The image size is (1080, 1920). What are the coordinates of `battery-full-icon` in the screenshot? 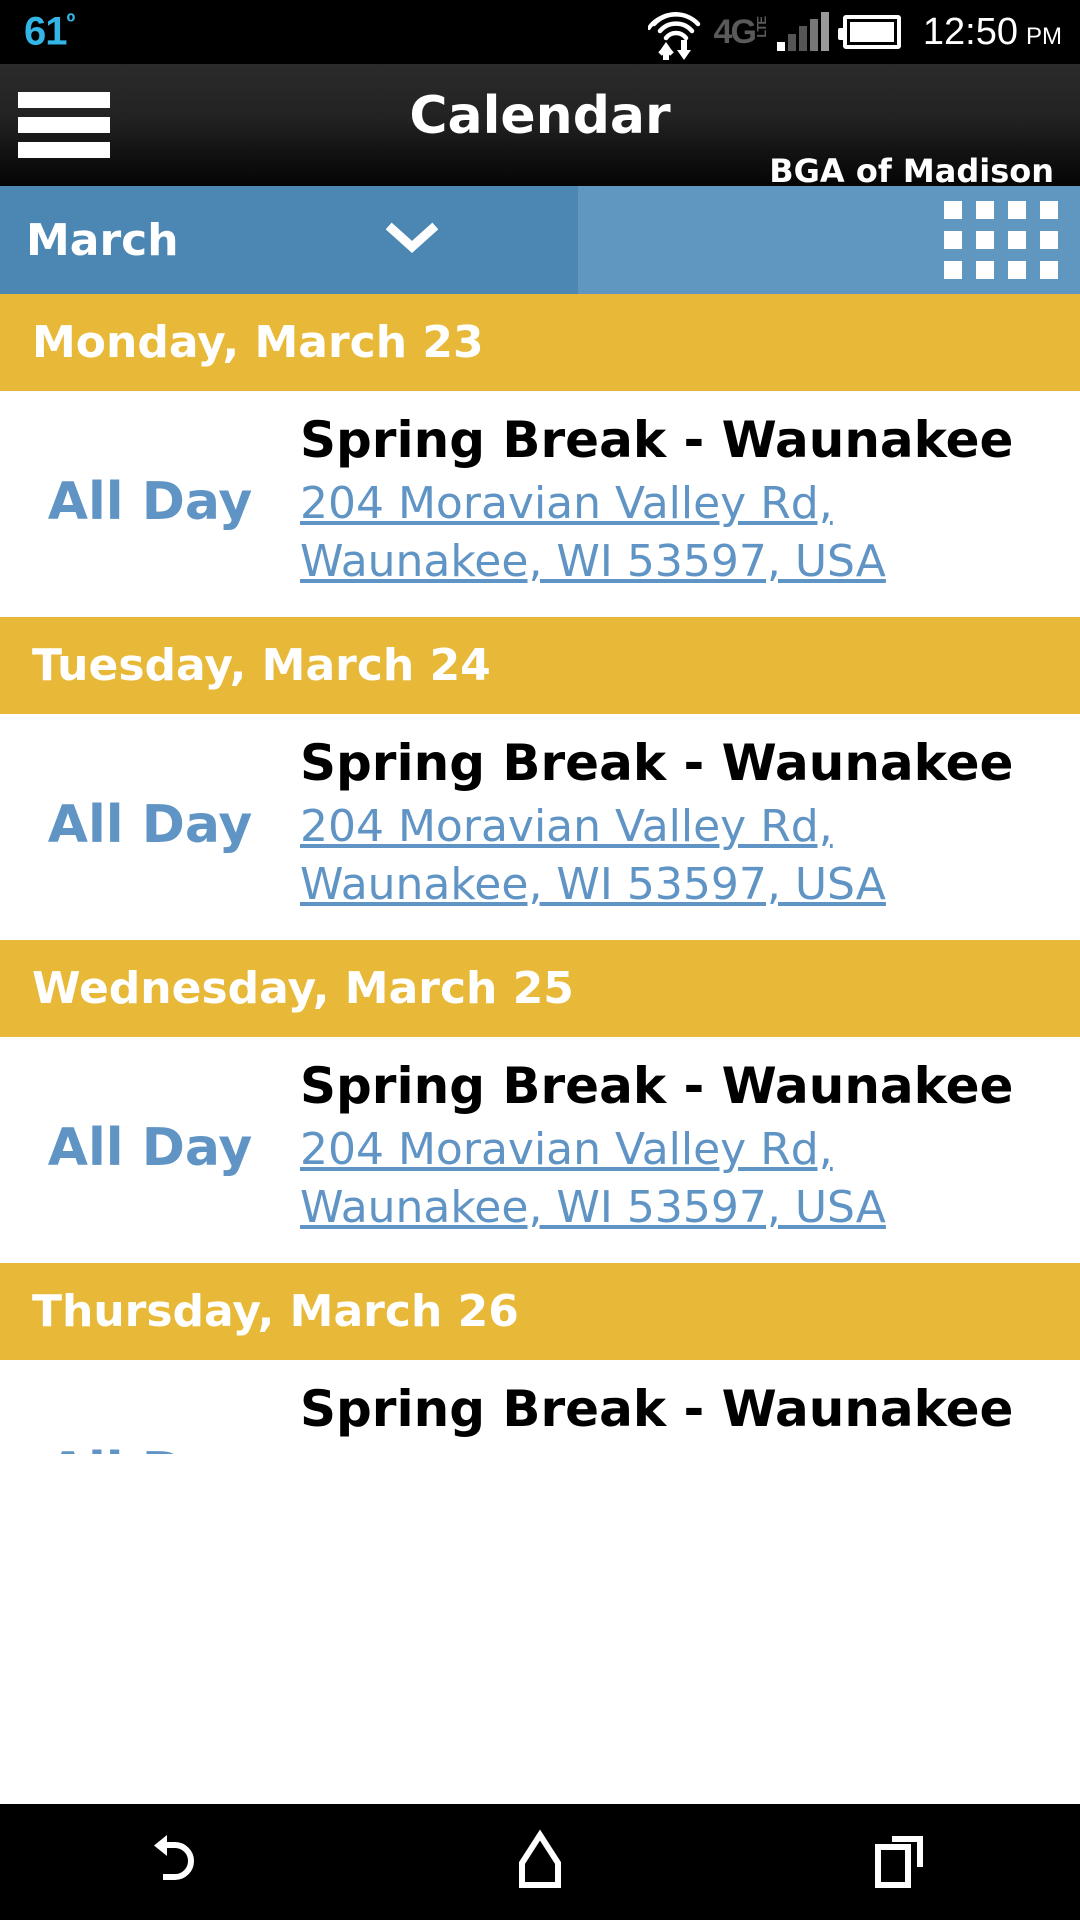 It's located at (869, 32).